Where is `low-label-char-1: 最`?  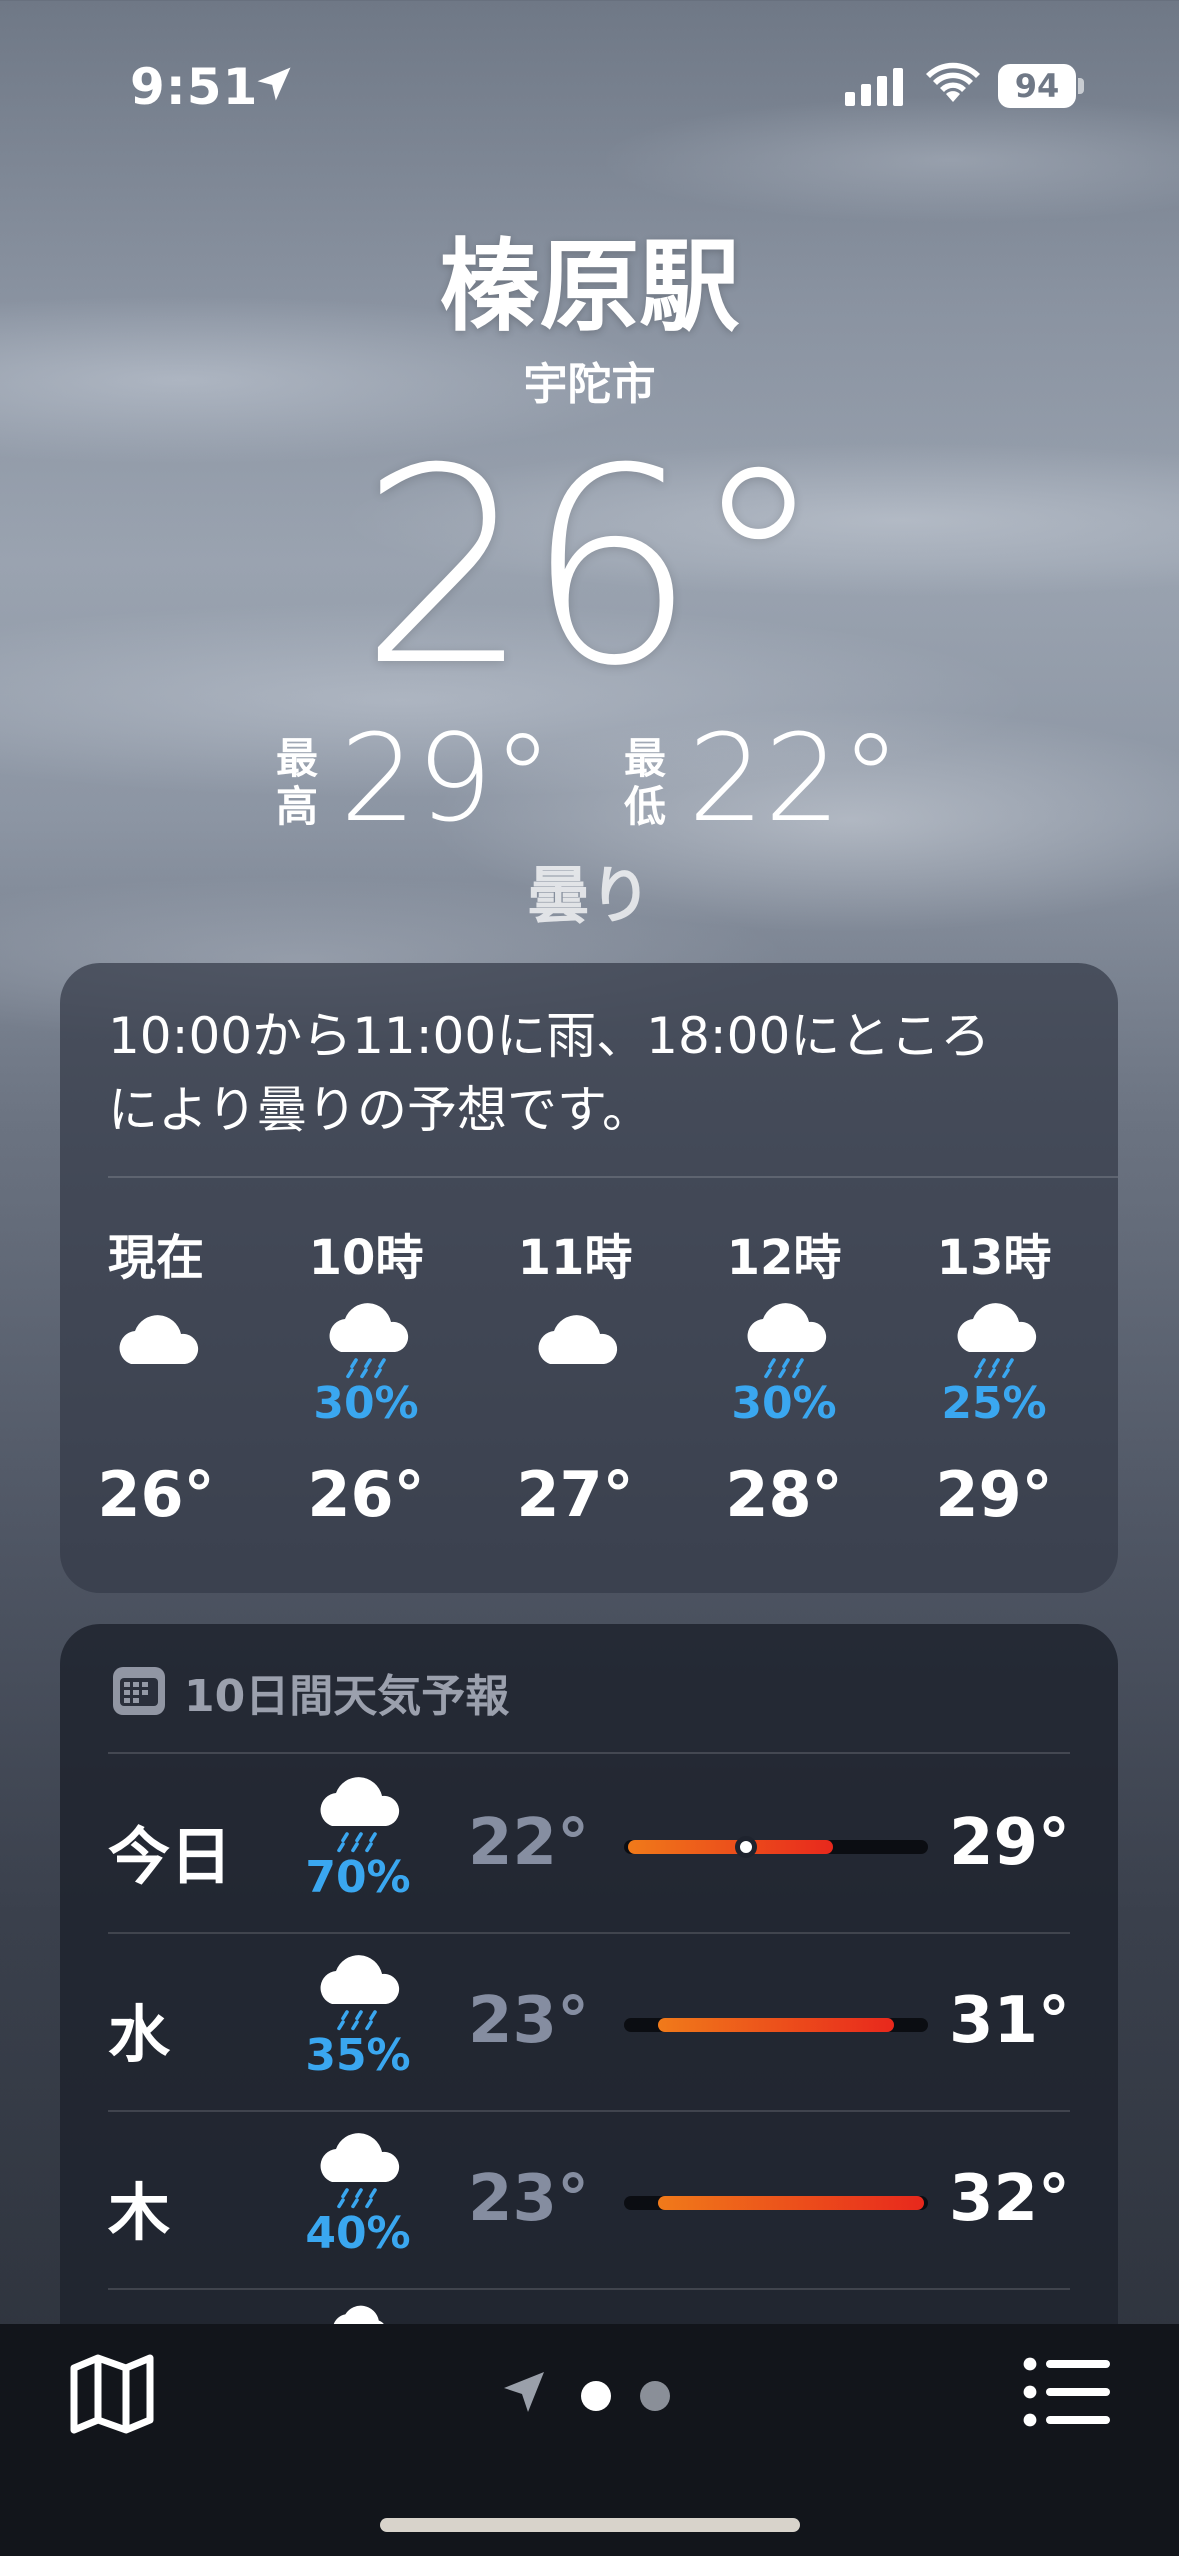 low-label-char-1: 最 is located at coordinates (644, 758).